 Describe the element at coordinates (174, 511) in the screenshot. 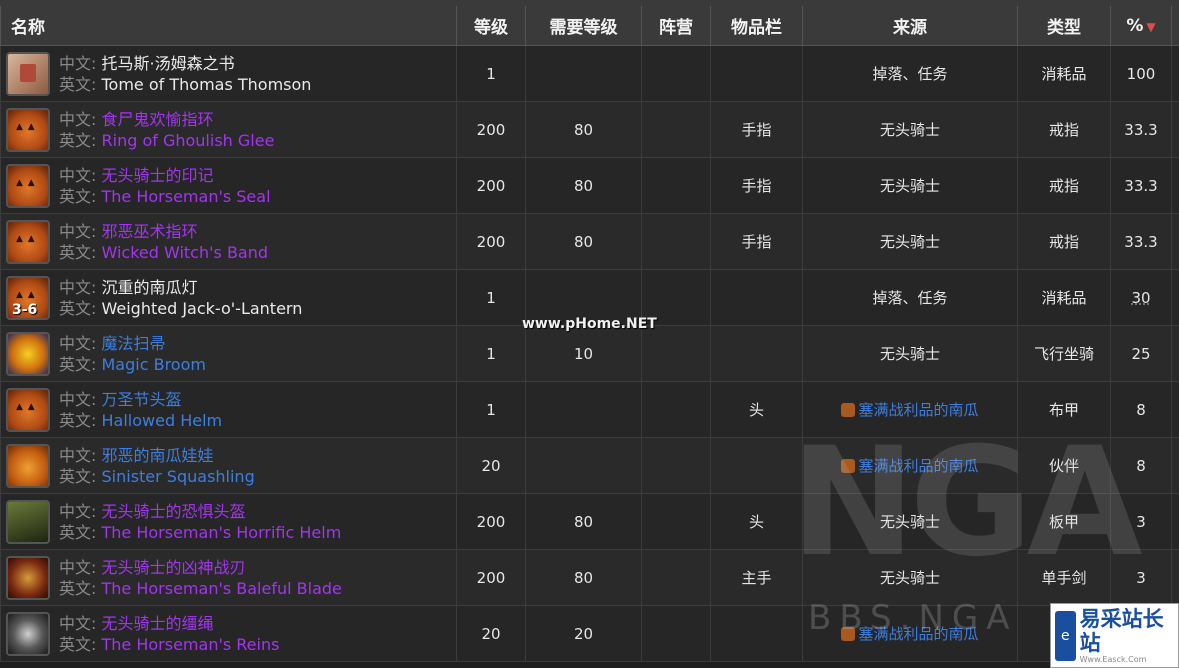

I see `item-name-cn: 无头骑士的恐惧头盔` at that location.